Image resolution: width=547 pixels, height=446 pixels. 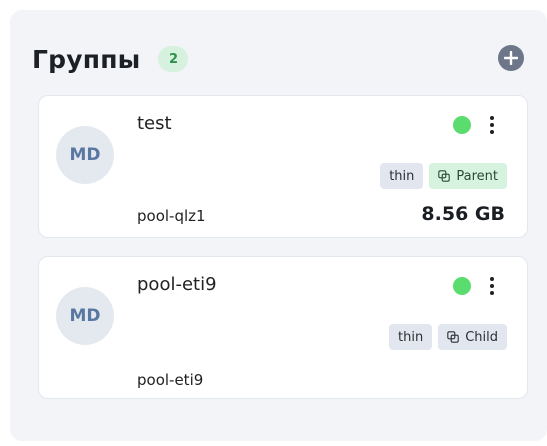 I want to click on parent-tag: Parent, so click(x=468, y=176).